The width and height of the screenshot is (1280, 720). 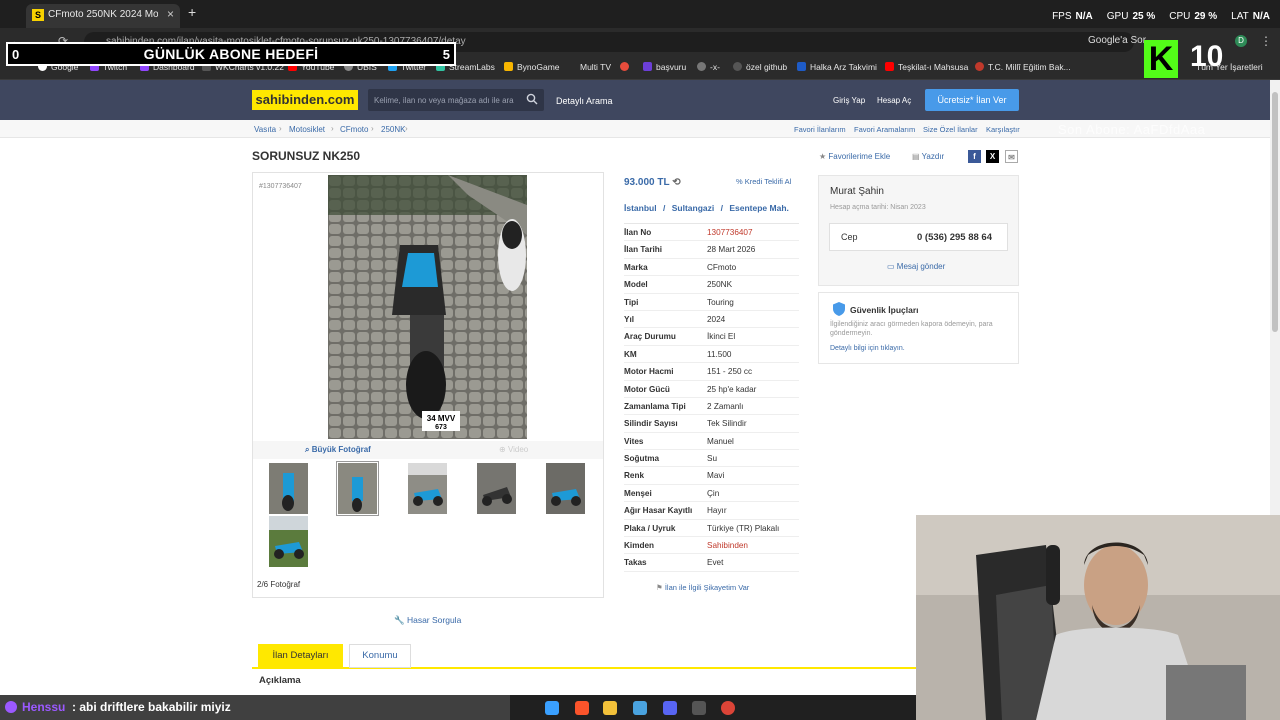 I want to click on last-subscriber-overlay: Son Abone: AaFDfdAaa, so click(x=1132, y=129).